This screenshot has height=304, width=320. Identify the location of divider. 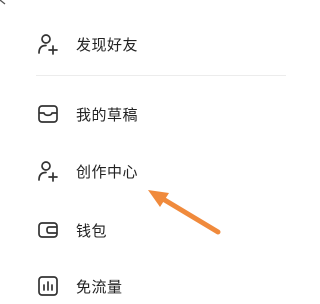
(161, 75).